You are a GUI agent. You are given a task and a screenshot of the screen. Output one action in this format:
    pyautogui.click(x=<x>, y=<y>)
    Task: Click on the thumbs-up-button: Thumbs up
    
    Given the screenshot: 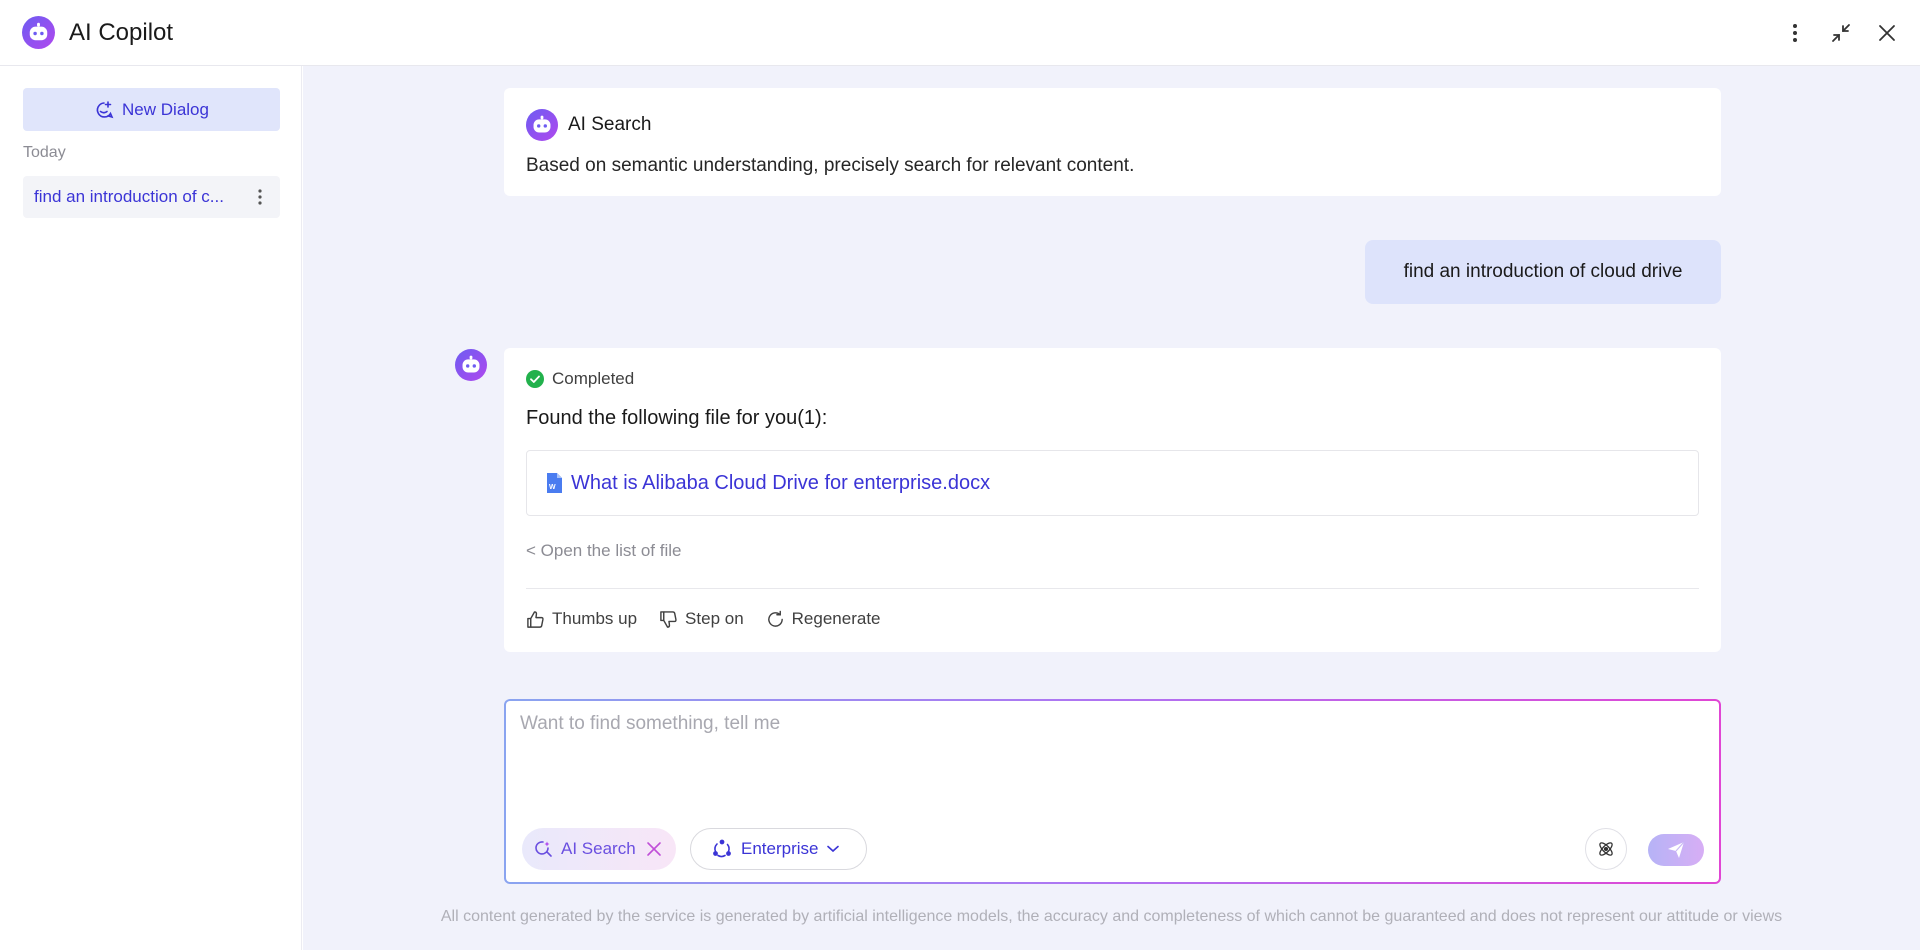 What is the action you would take?
    pyautogui.click(x=581, y=619)
    